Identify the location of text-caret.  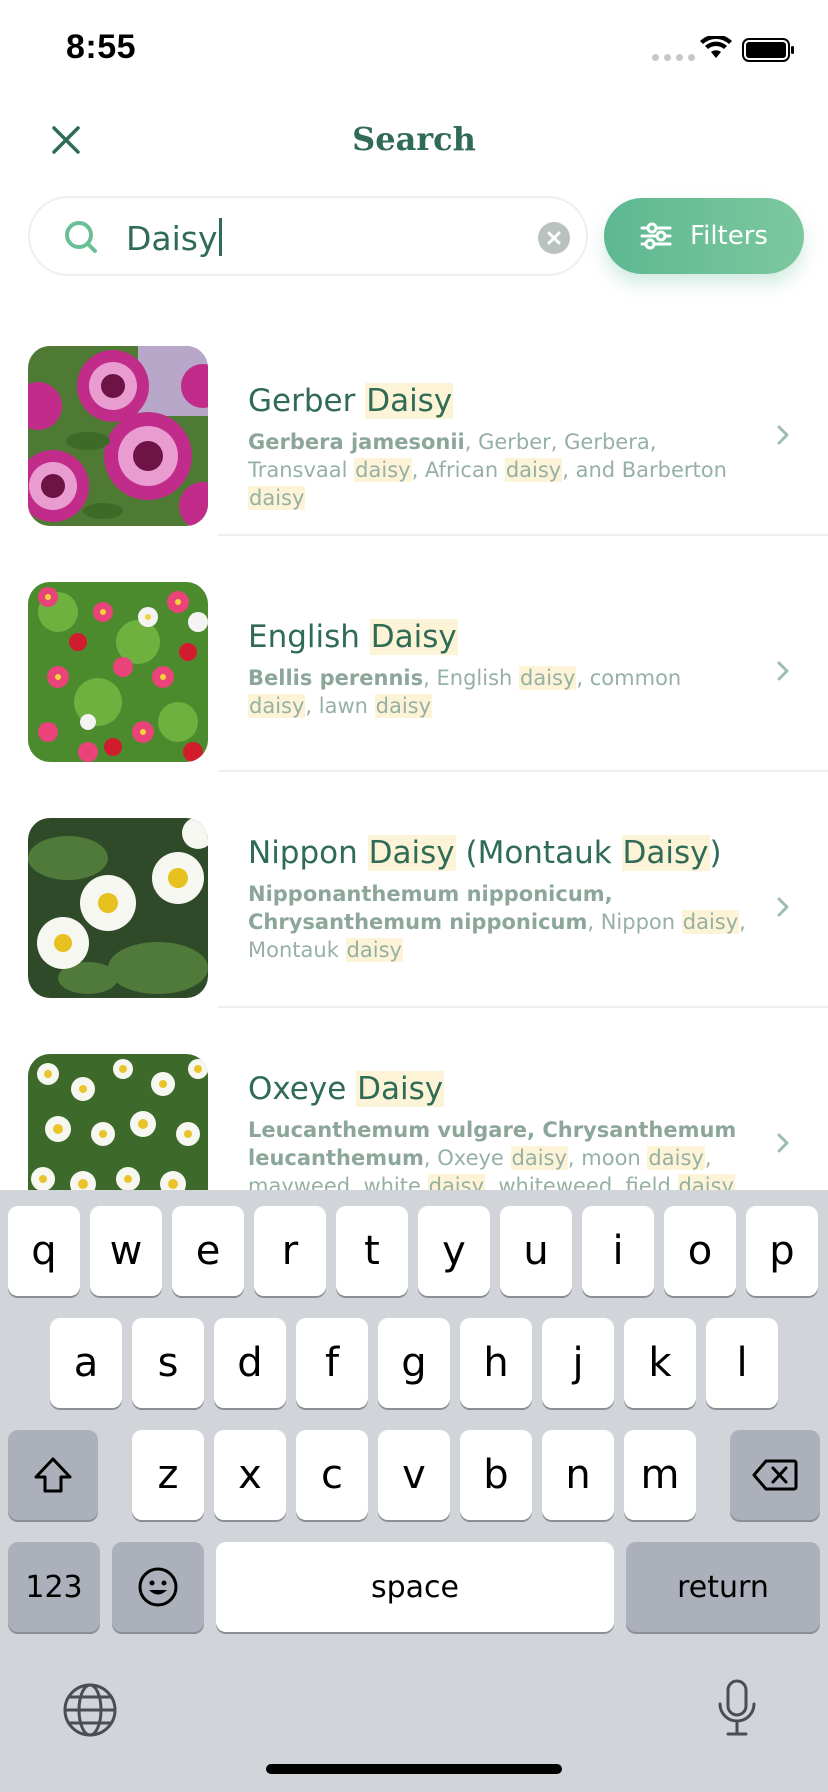
(220, 237).